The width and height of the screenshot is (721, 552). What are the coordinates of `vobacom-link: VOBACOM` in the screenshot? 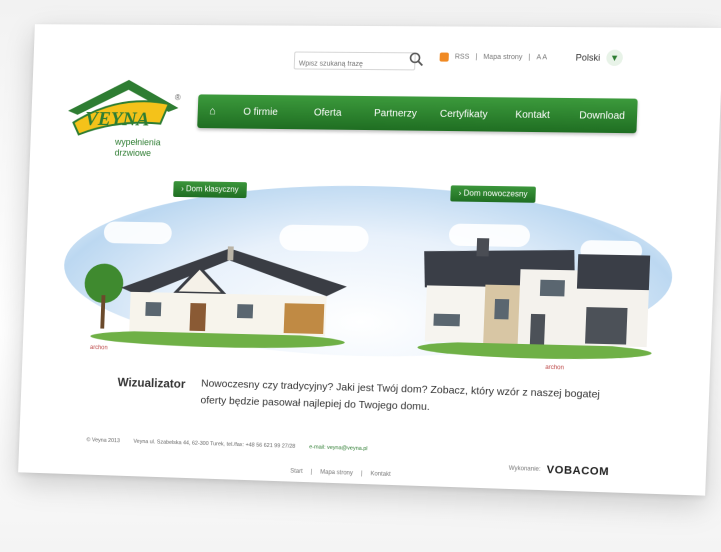 It's located at (577, 471).